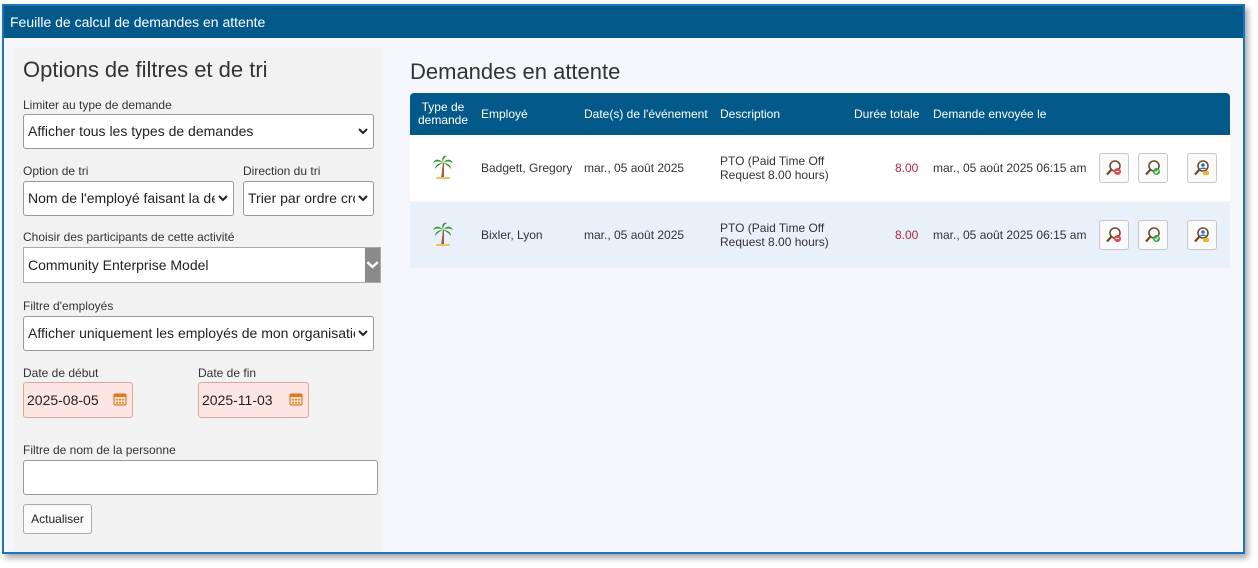 The height and width of the screenshot is (568, 1258). I want to click on sort-option-label: Option de tri, so click(56, 171).